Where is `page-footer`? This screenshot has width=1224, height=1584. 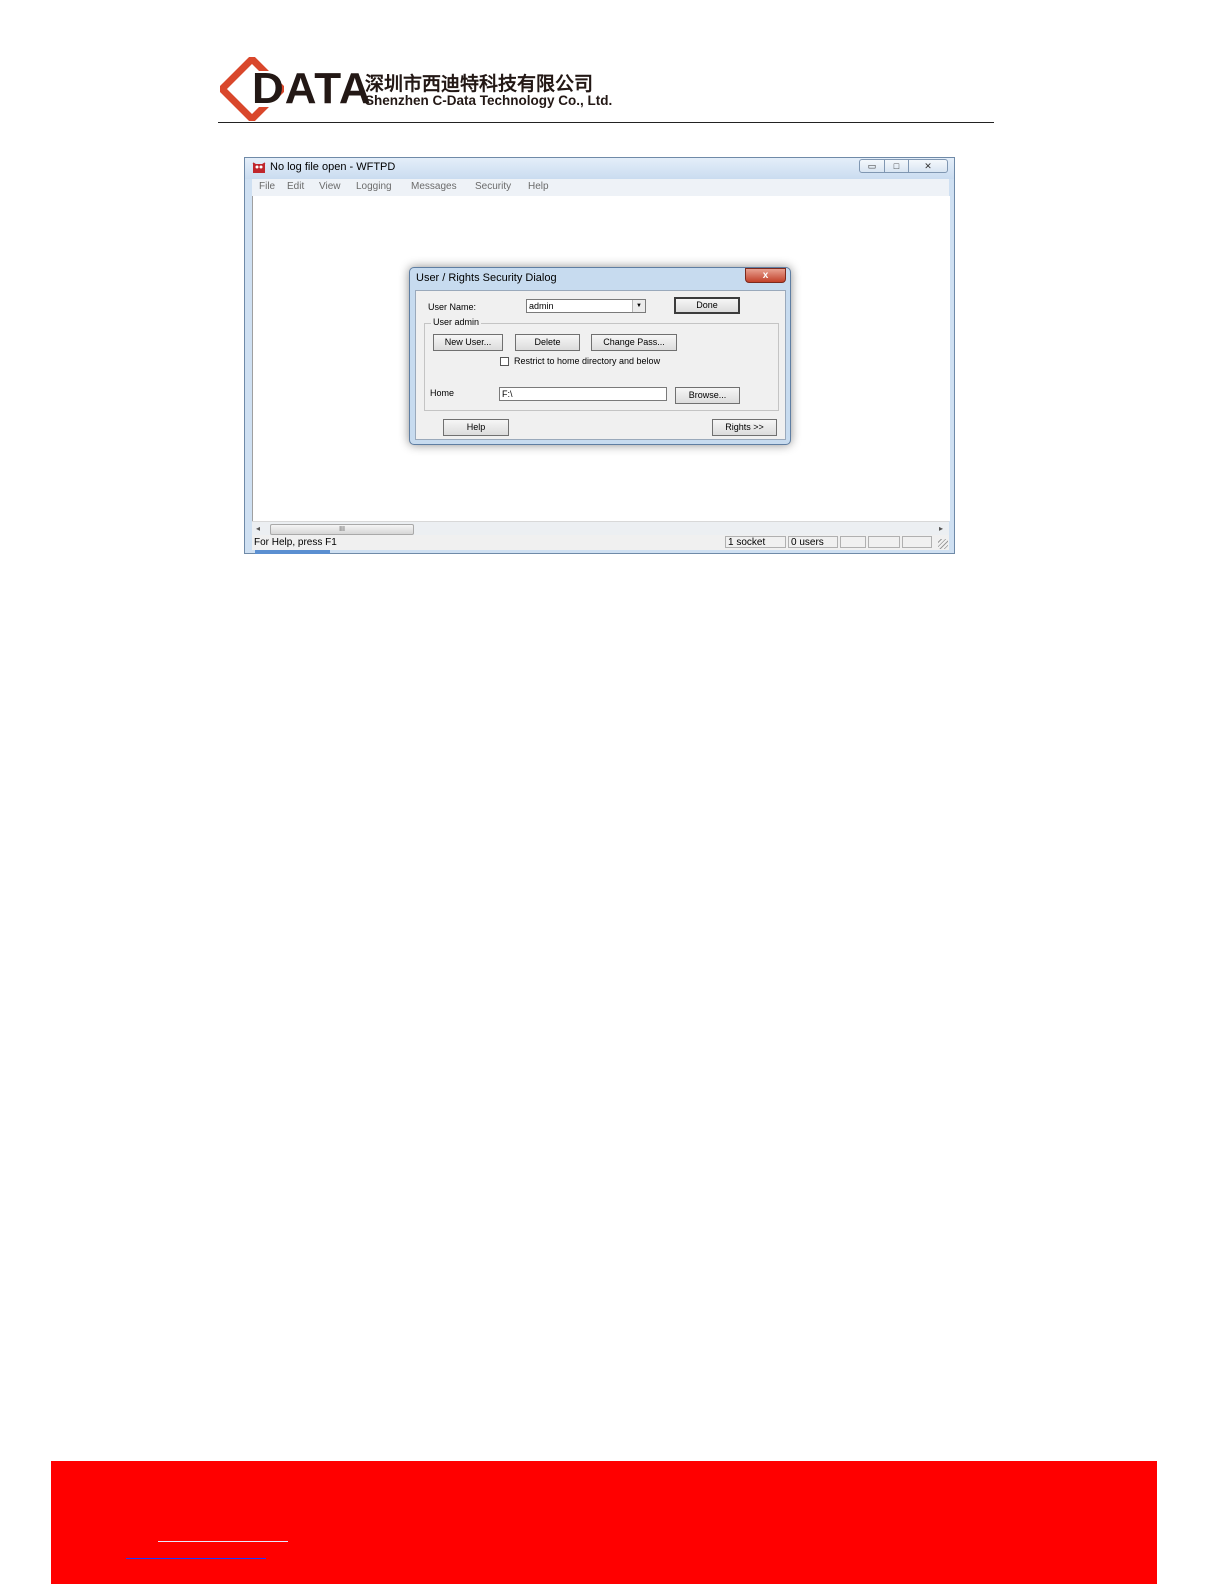
page-footer is located at coordinates (604, 1522).